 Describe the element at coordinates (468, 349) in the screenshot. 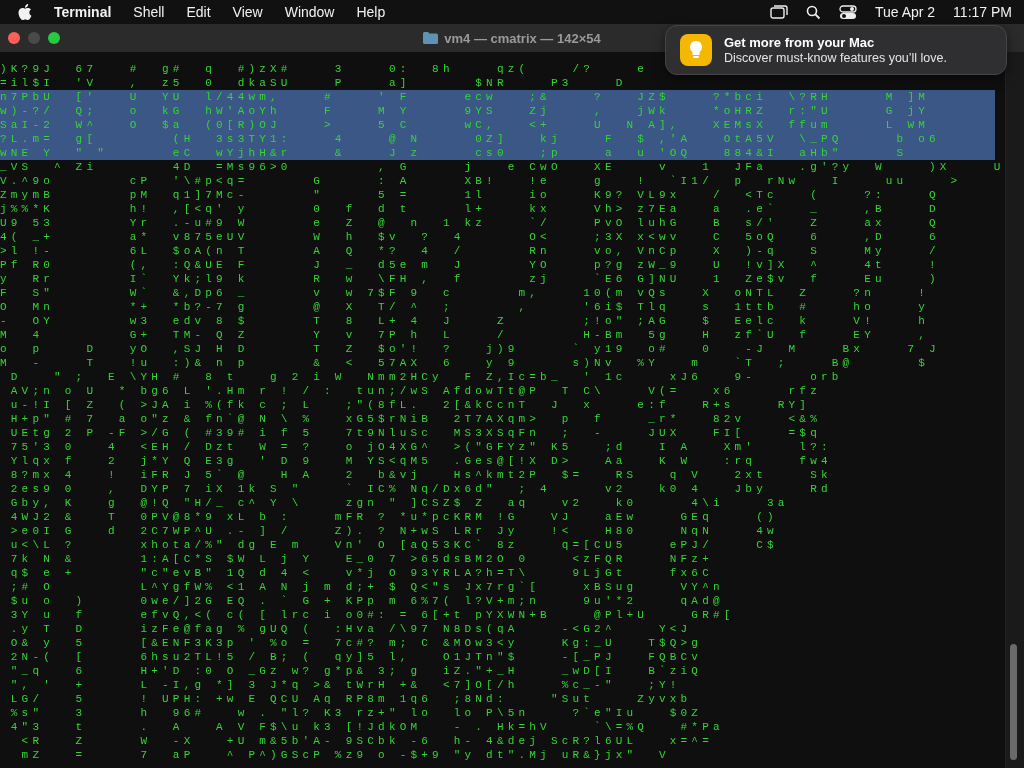

I see `terminal-line: o p D y O , S J H D T Z $ o ' ! ? j ) 9 ` y 1 9 o # 0 - J M B x 7 J` at that location.